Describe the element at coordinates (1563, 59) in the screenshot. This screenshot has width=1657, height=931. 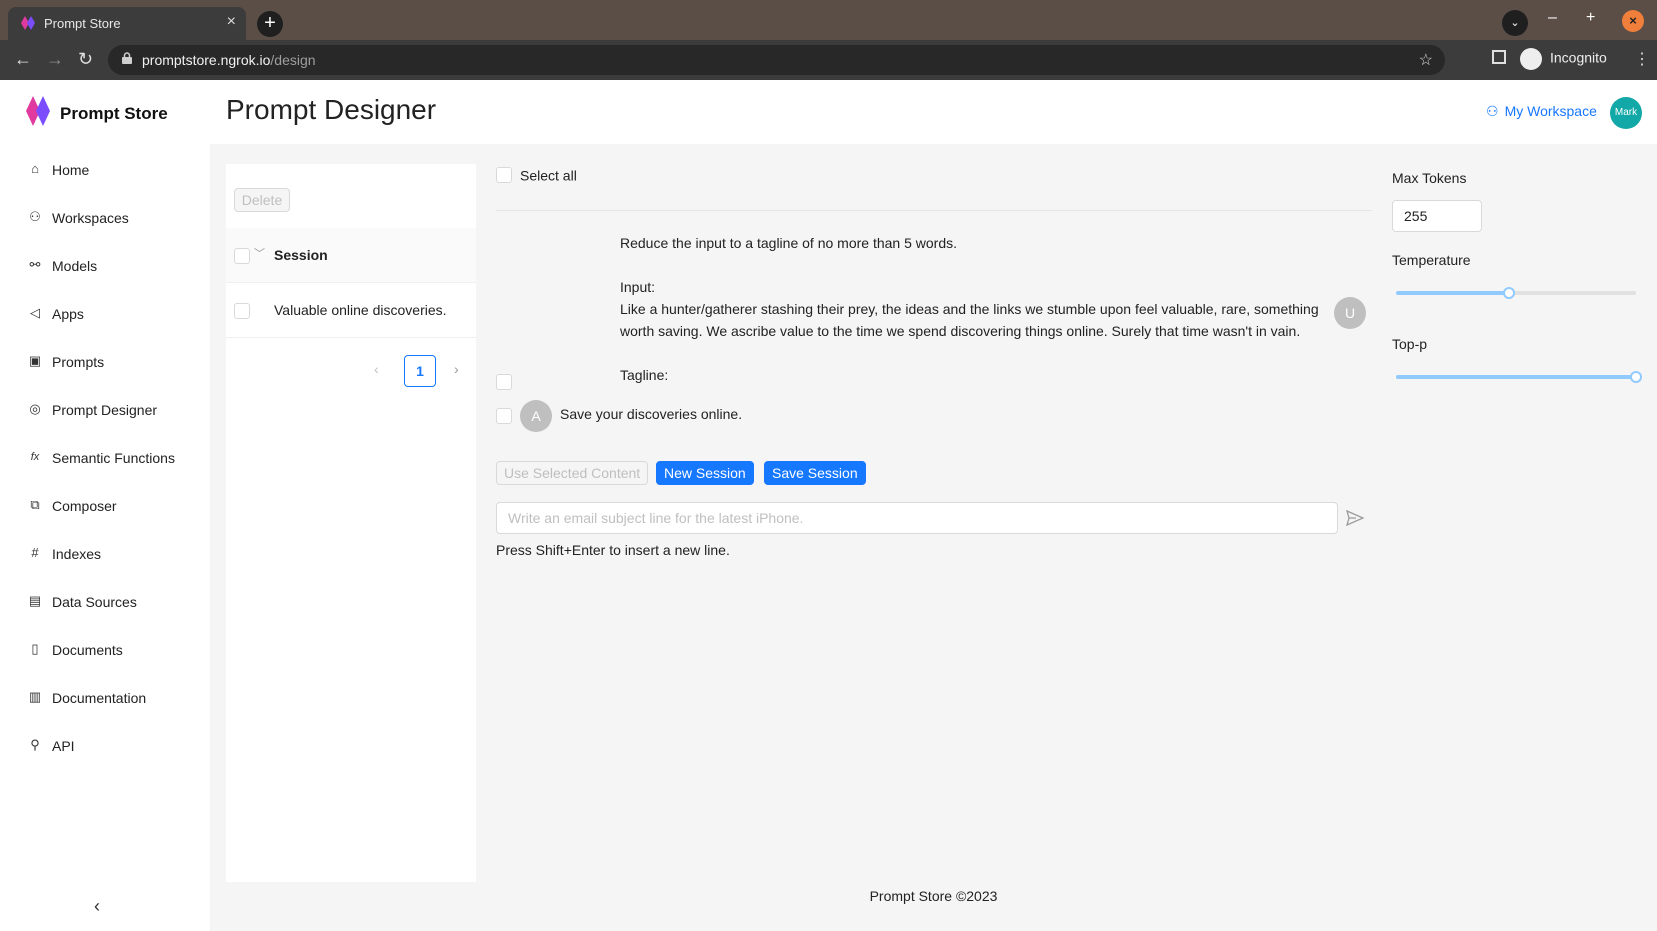
I see `incognito-indicator: Incognito` at that location.